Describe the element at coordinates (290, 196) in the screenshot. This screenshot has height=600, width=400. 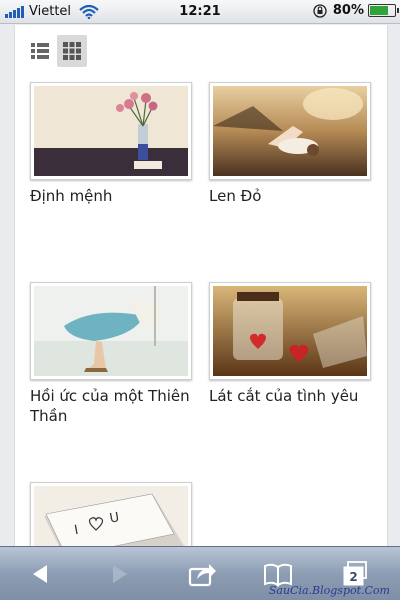
I see `gallery-item-title: Len Đỏ` at that location.